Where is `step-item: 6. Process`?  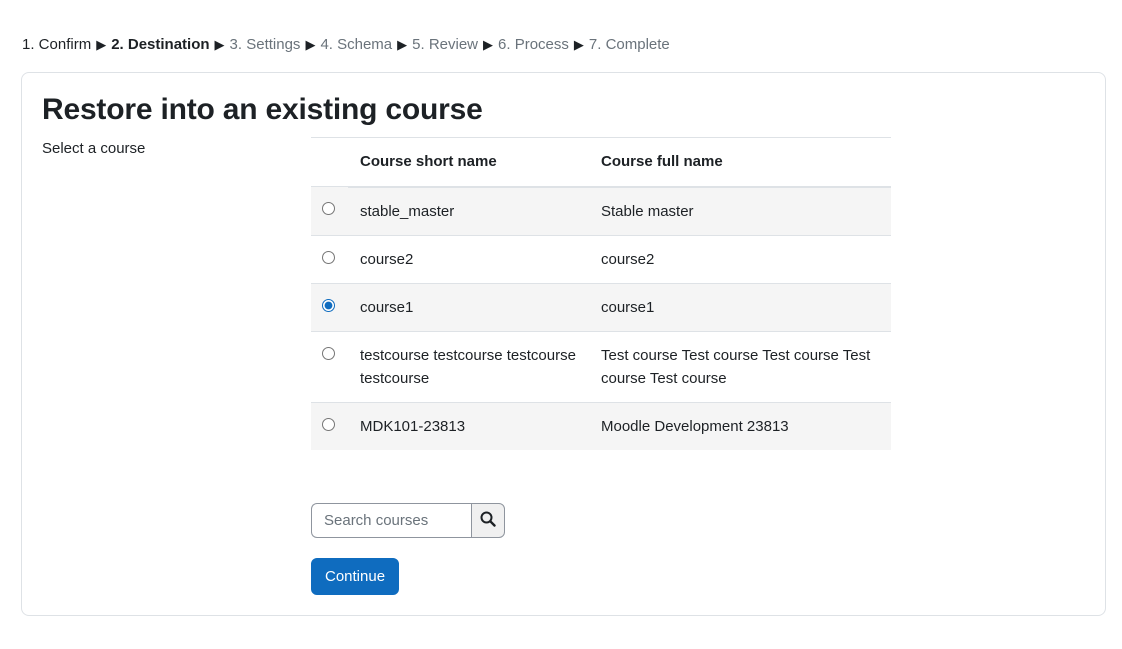 step-item: 6. Process is located at coordinates (533, 44).